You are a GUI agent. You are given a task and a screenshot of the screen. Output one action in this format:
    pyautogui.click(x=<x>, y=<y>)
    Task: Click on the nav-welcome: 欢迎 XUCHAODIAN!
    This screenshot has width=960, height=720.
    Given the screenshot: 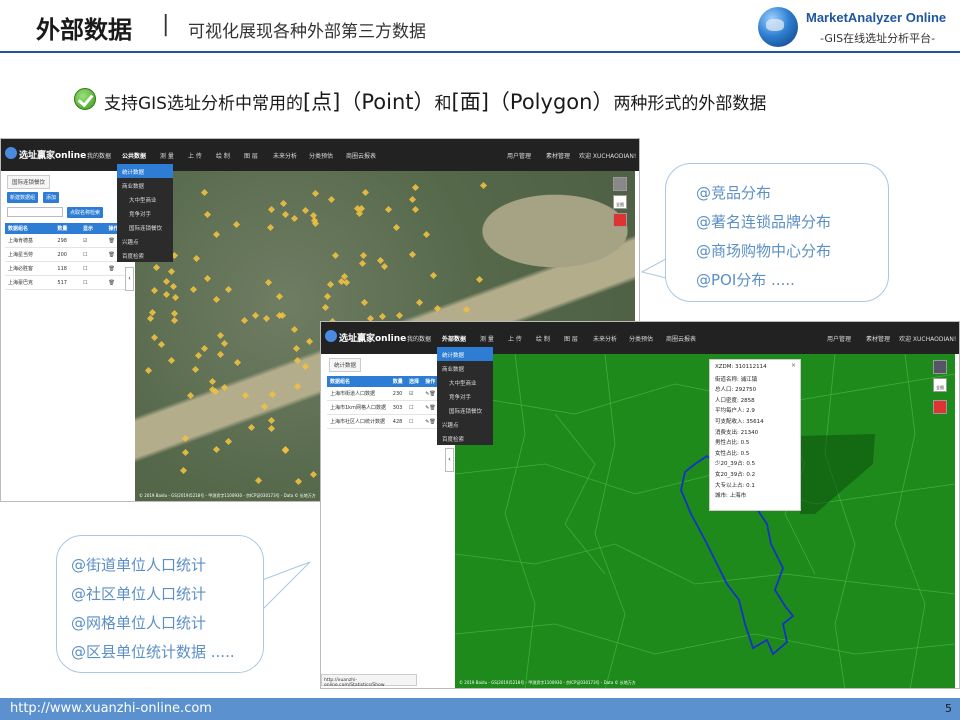 What is the action you would take?
    pyautogui.click(x=927, y=338)
    